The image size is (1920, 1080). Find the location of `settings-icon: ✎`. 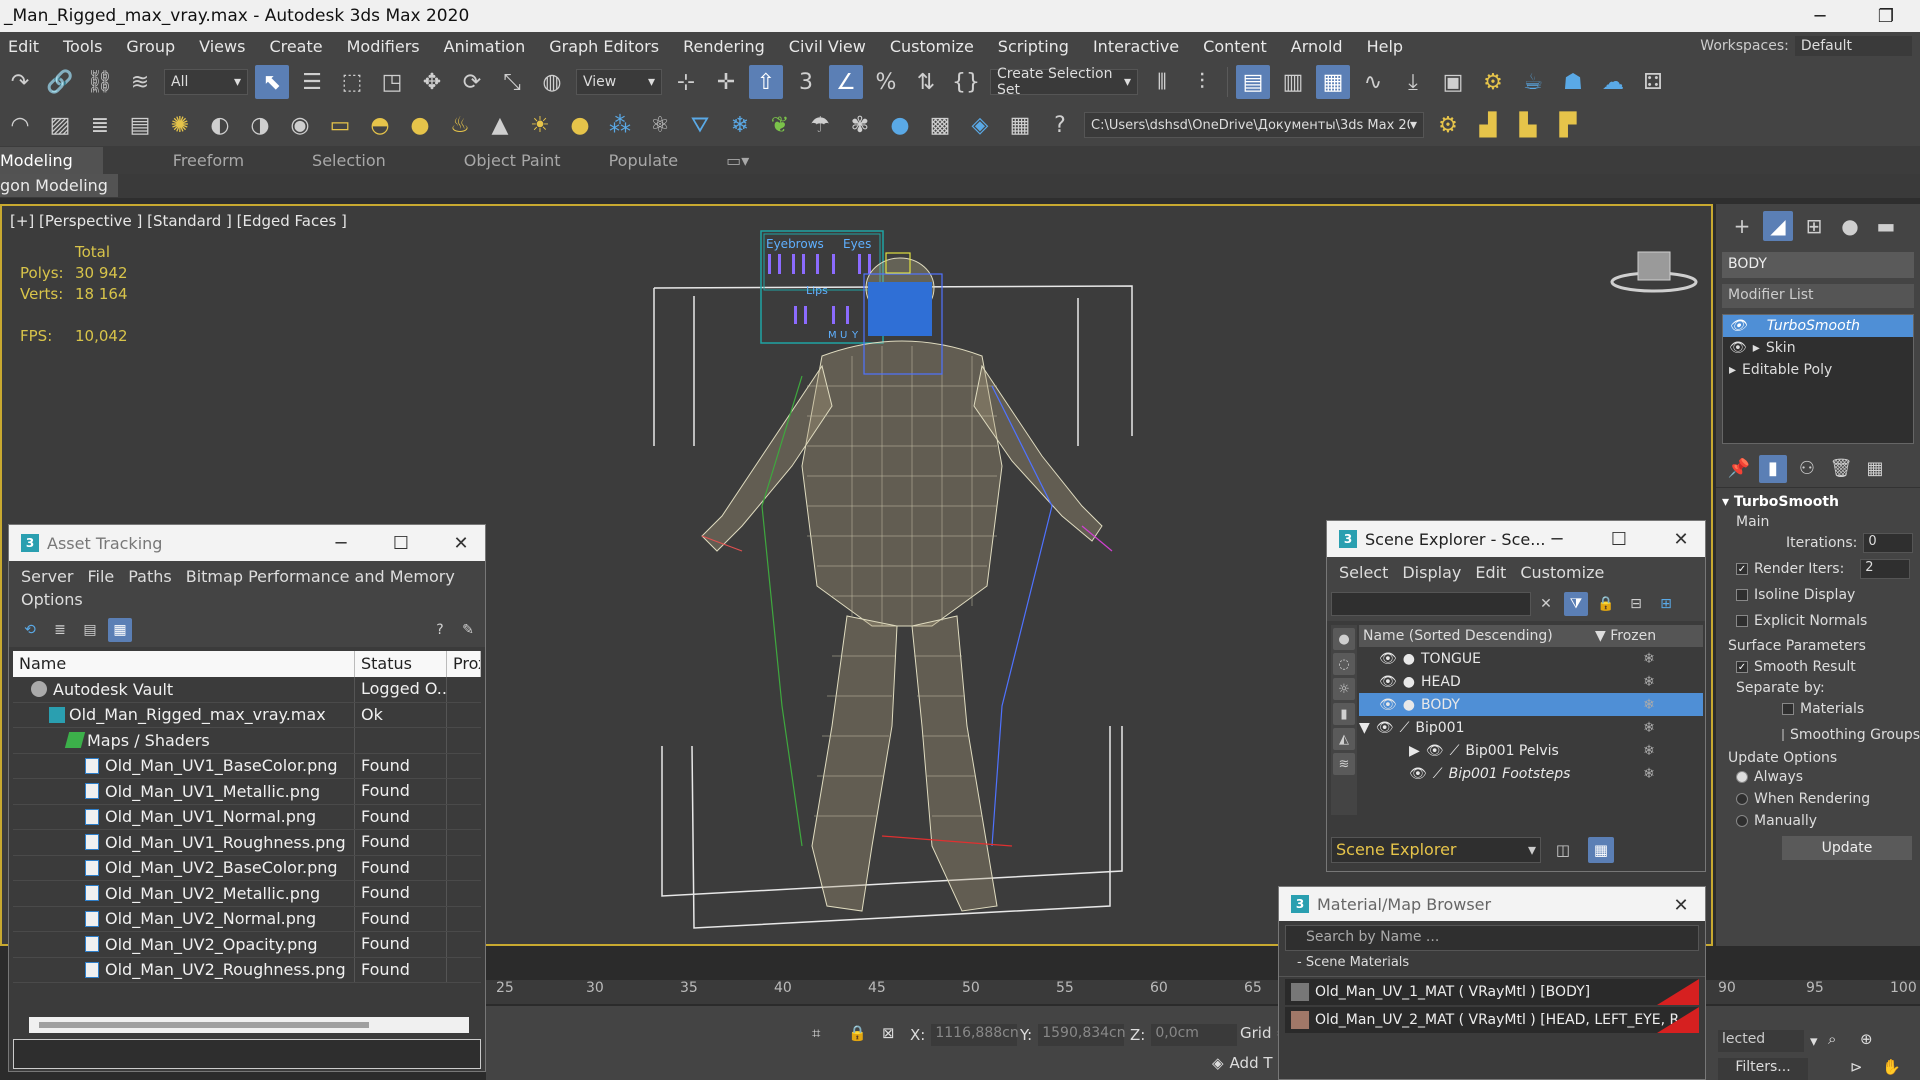

settings-icon: ✎ is located at coordinates (468, 630).